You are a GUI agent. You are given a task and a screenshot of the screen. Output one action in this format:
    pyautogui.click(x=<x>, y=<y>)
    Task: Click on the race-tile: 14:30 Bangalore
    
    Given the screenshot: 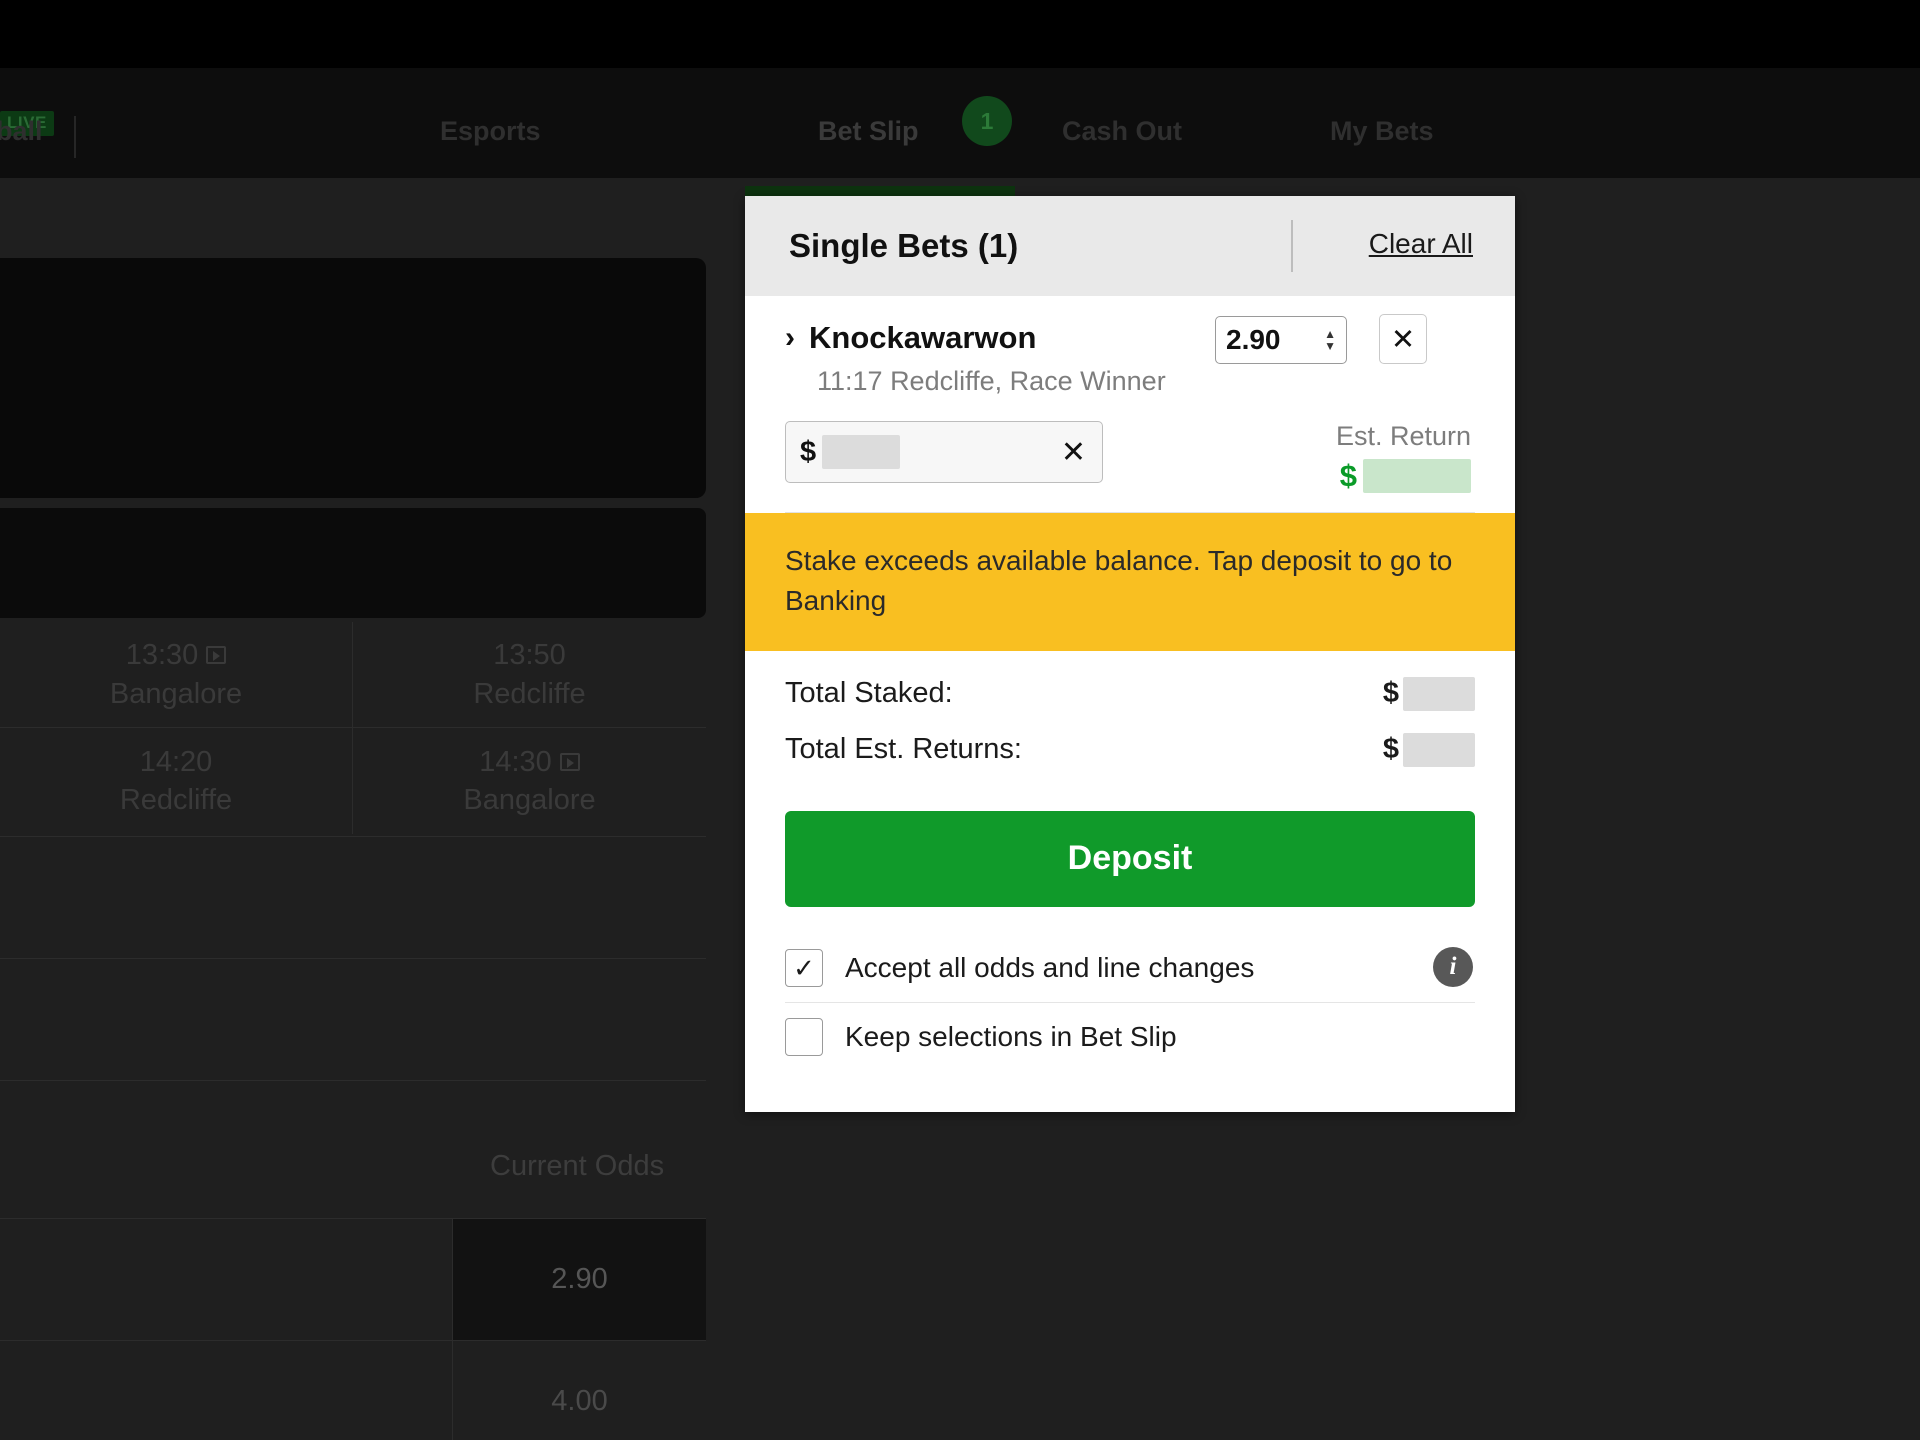 What is the action you would take?
    pyautogui.click(x=529, y=781)
    